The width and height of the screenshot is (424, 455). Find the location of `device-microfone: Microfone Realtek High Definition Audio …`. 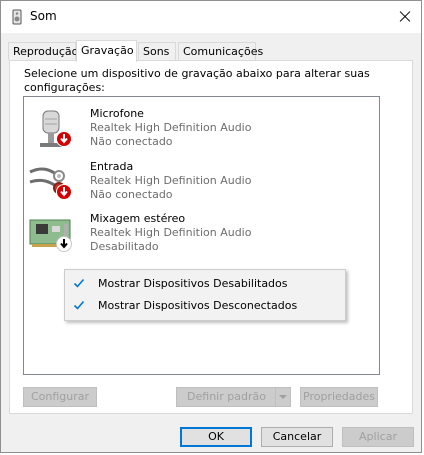

device-microfone: Microfone Realtek High Definition Audio … is located at coordinates (198, 133).